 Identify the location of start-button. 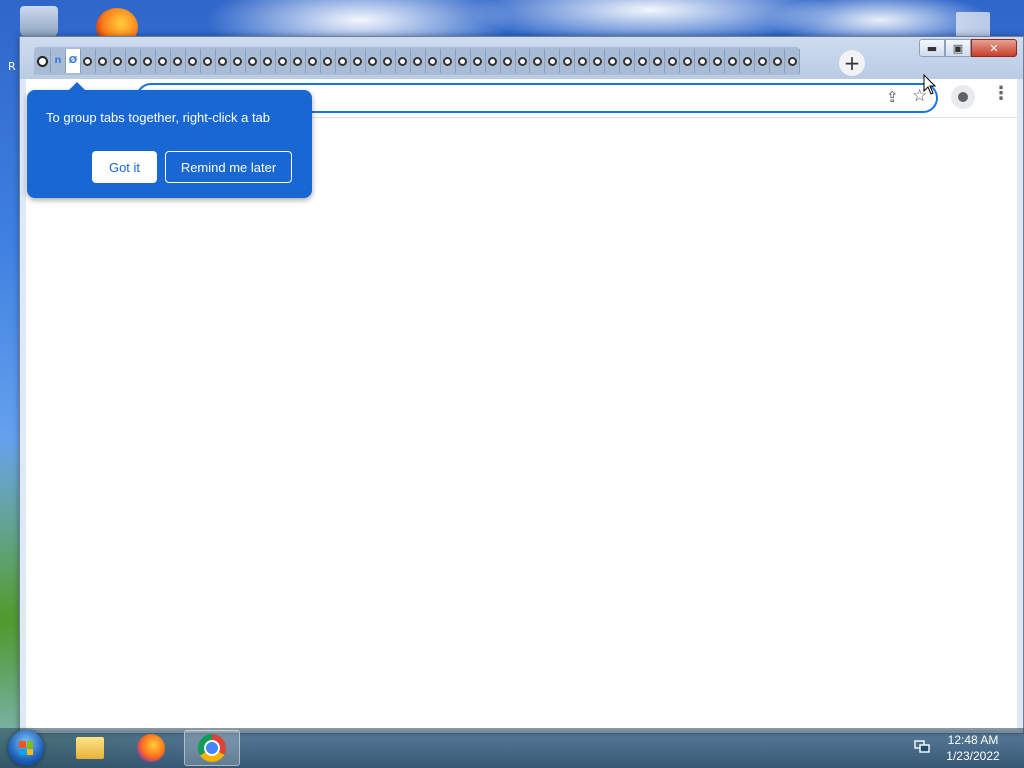
(26, 748).